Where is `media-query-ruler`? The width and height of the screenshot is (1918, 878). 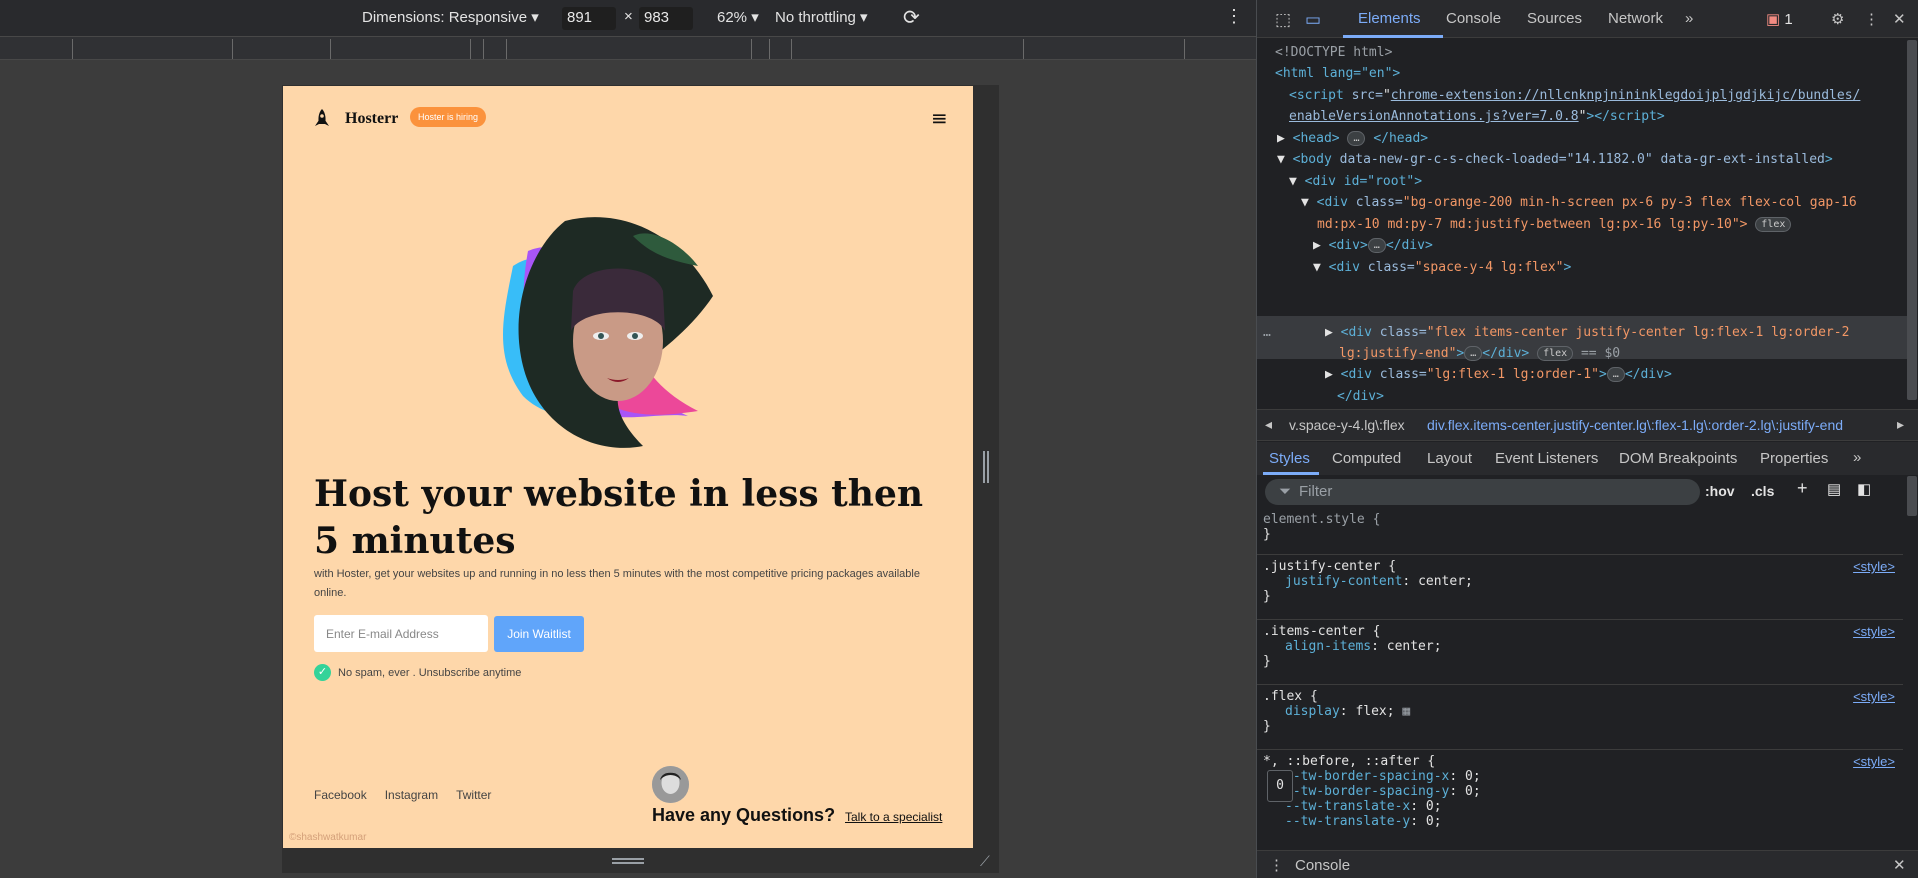
media-query-ruler is located at coordinates (628, 48).